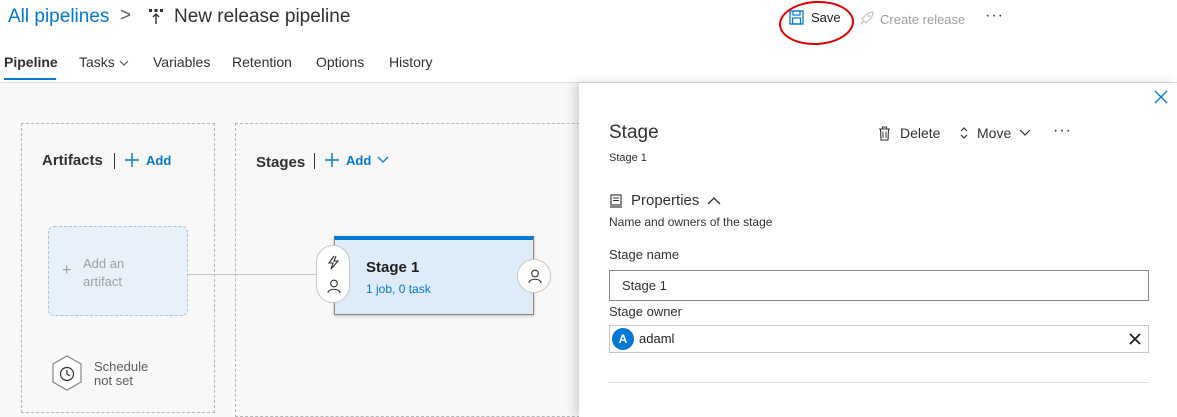 The image size is (1177, 417). I want to click on add-artifact-line1: Add an, so click(104, 263).